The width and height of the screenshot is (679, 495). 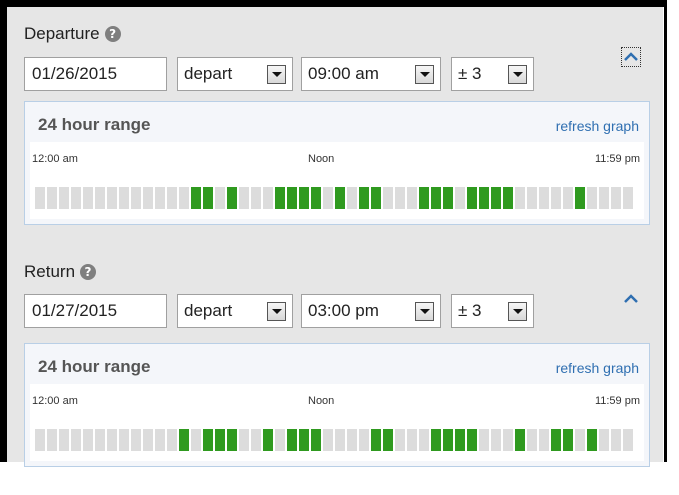 I want to click on return-date-input: 01/27/2015, so click(x=95, y=311).